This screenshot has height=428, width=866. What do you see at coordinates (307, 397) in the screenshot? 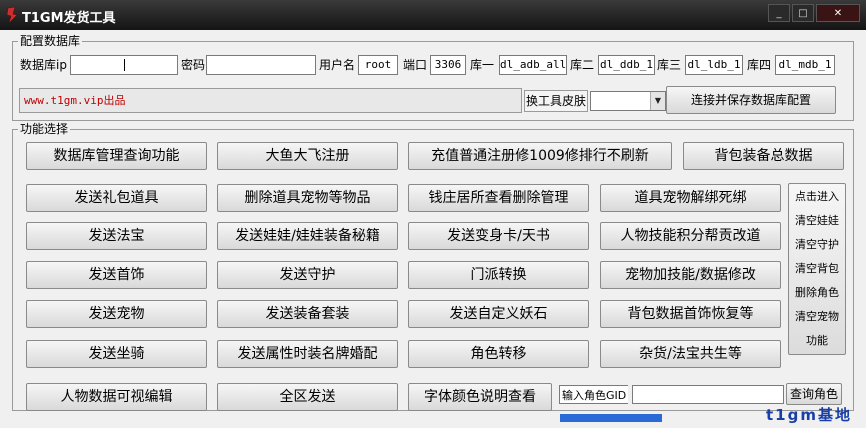
I see `all-server-send-button: 全区发送` at bounding box center [307, 397].